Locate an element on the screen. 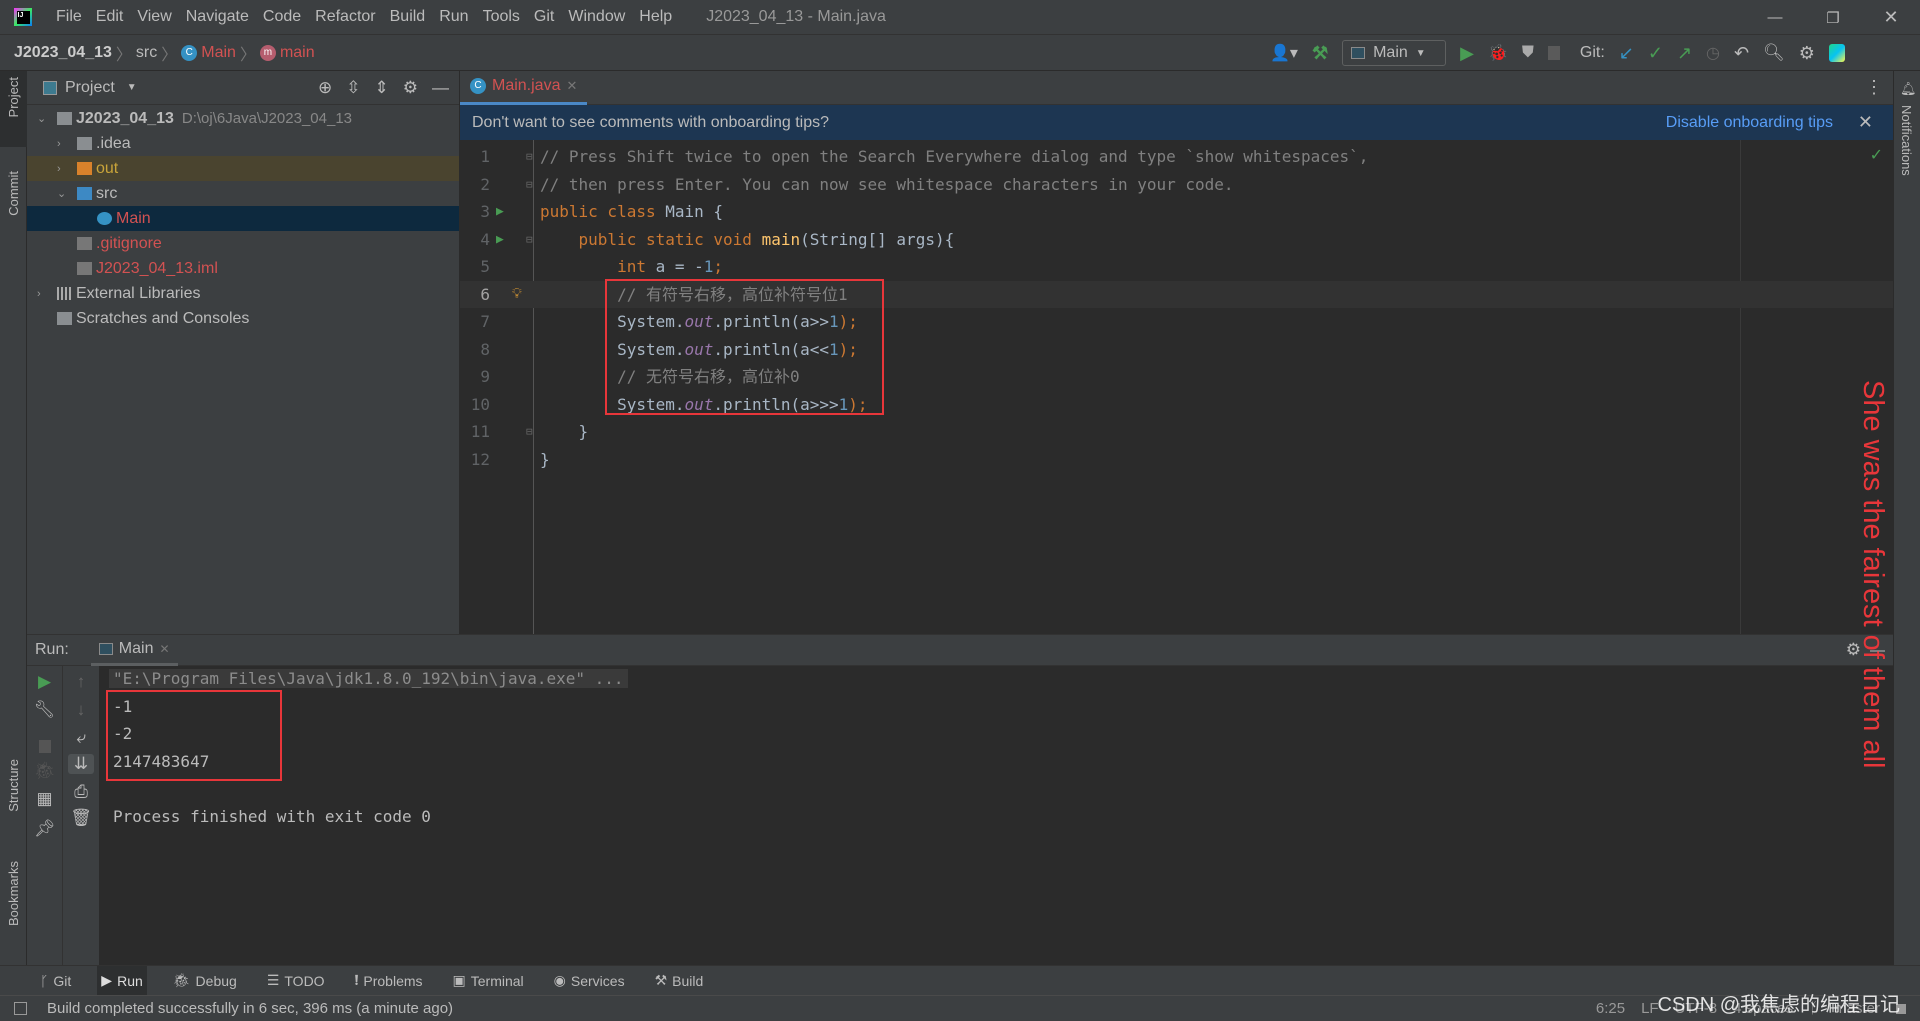 The width and height of the screenshot is (1920, 1021). expand-all-icon: ⇳ is located at coordinates (353, 88).